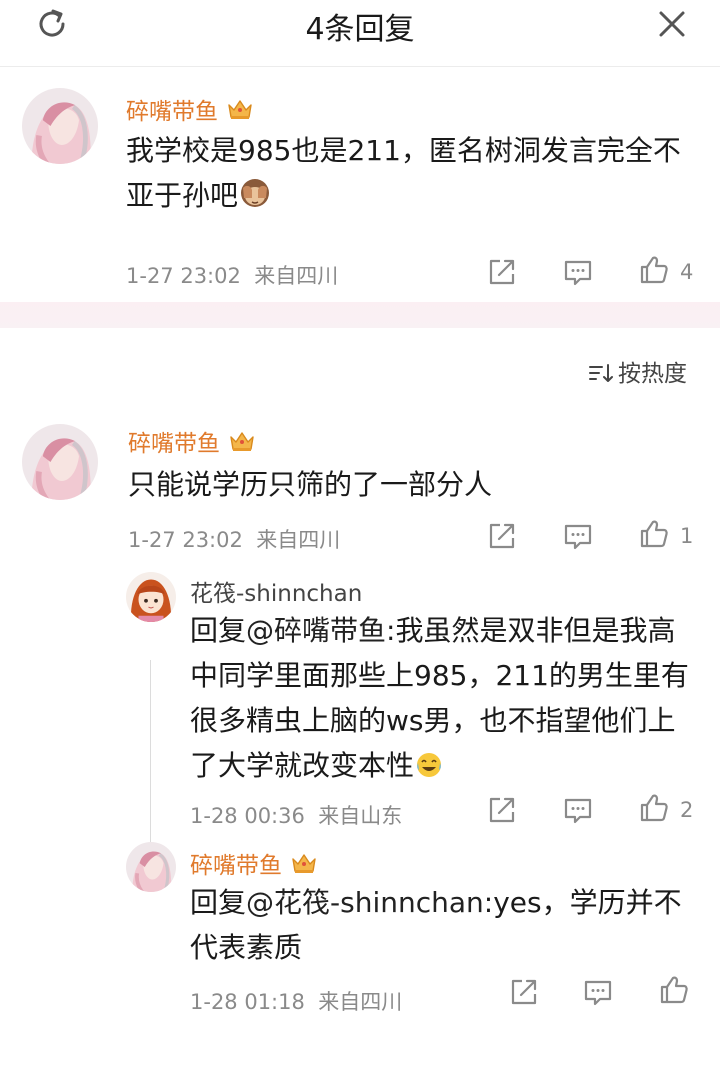 The height and width of the screenshot is (1072, 720). What do you see at coordinates (403, 173) in the screenshot?
I see `comment-text-body: 我学校是985也是211，匿名树洞发言完全不亚于孙吧` at bounding box center [403, 173].